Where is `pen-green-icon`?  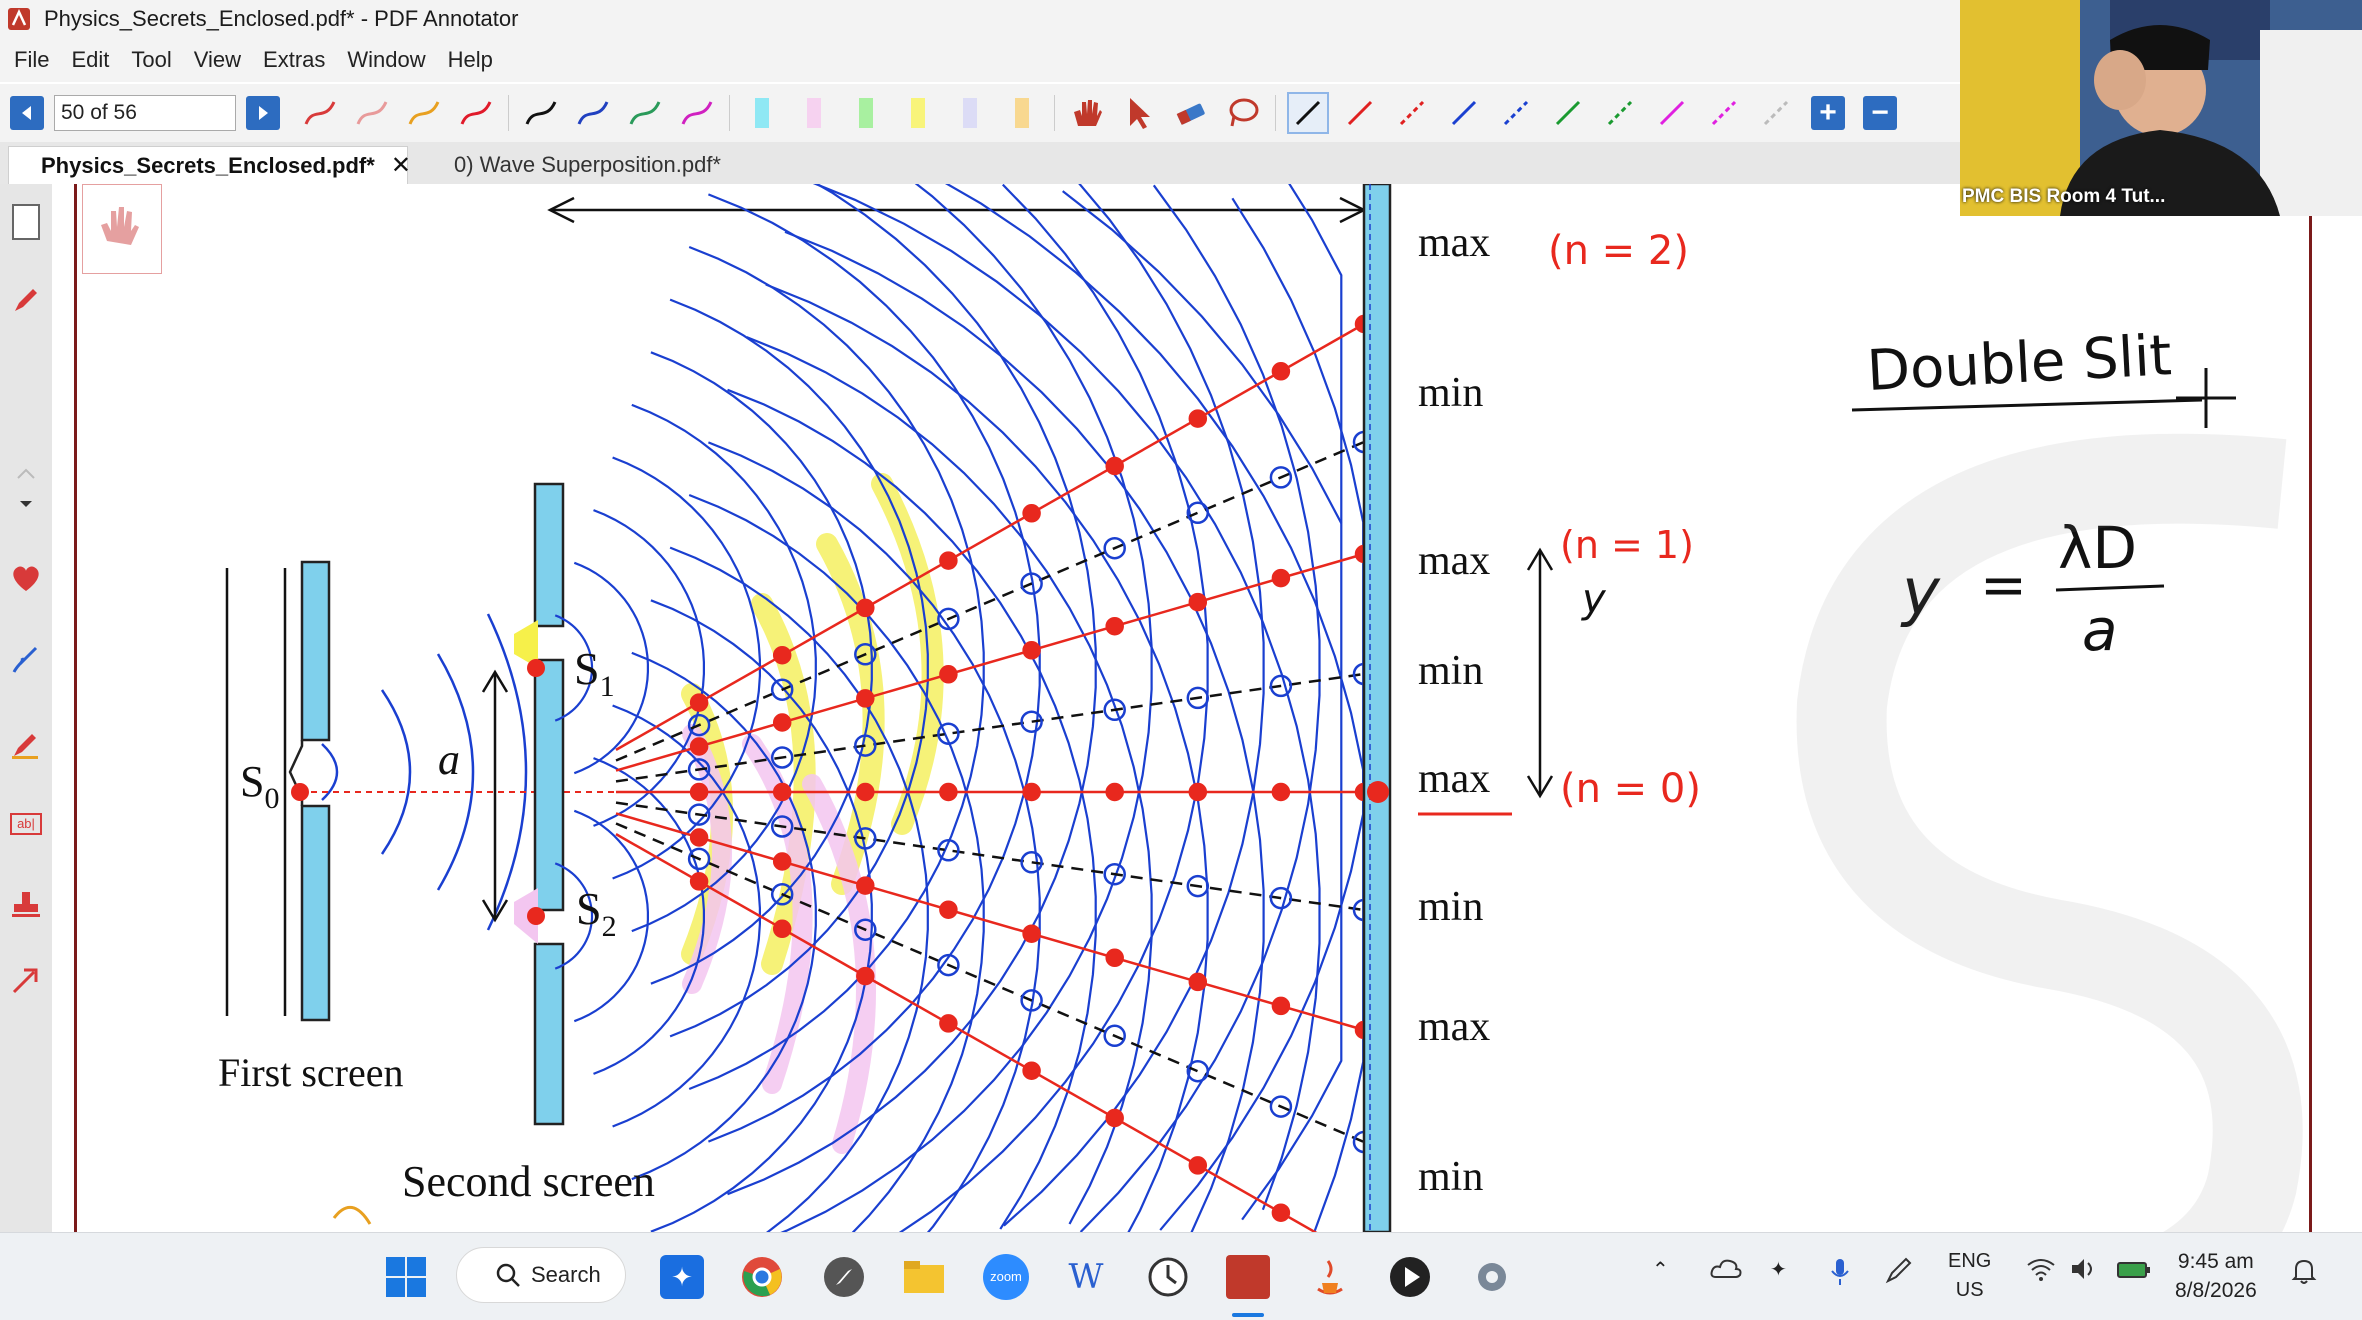
pen-green-icon is located at coordinates (645, 113).